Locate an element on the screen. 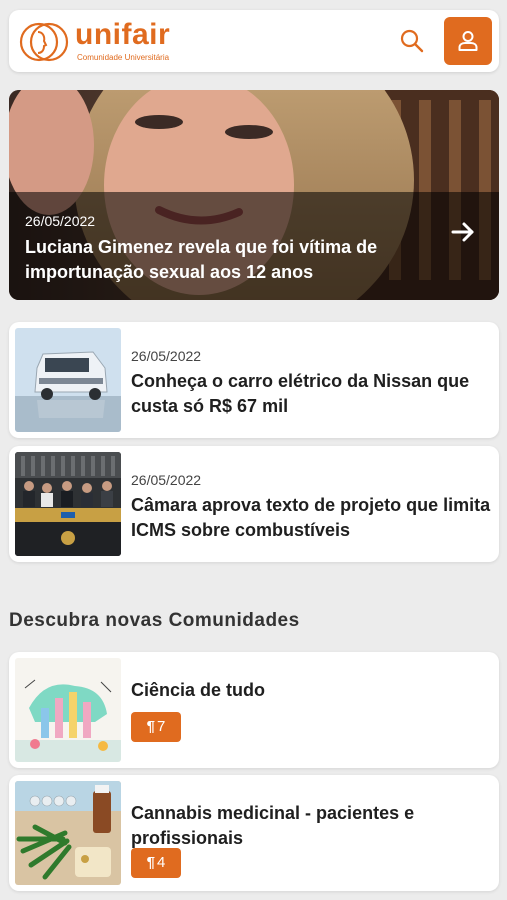  search-icon is located at coordinates (412, 41).